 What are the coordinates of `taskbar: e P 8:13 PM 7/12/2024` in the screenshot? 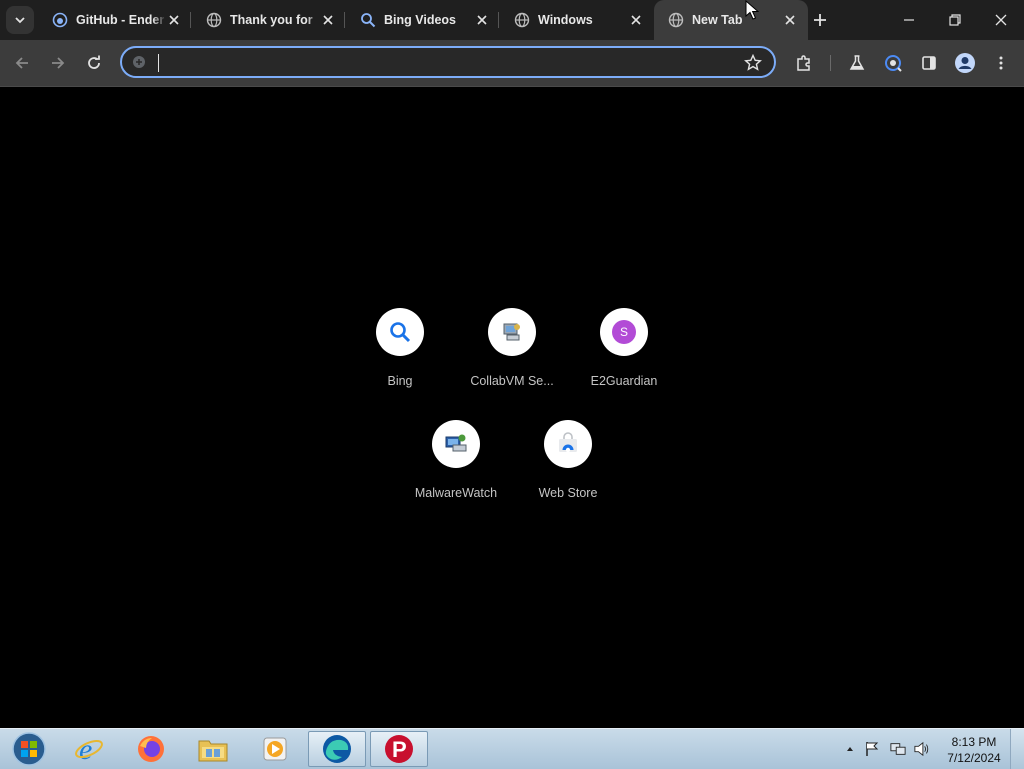 It's located at (512, 748).